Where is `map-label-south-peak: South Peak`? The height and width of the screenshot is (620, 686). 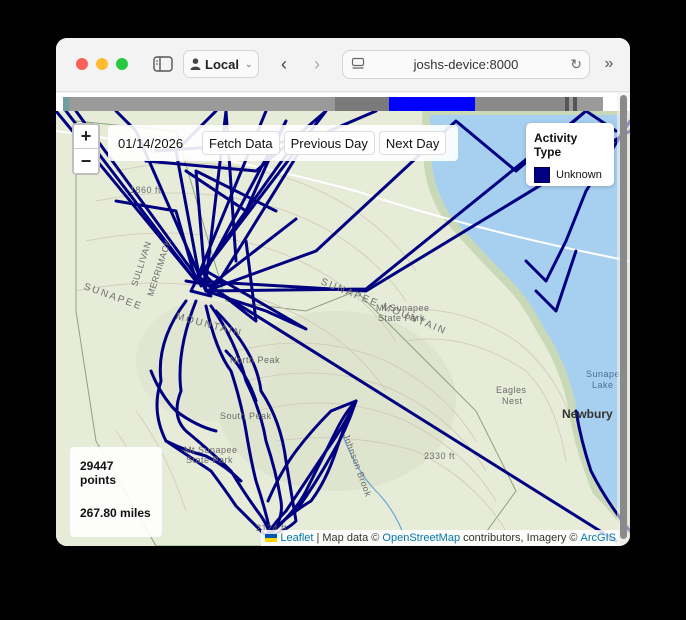 map-label-south-peak: South Peak is located at coordinates (246, 416).